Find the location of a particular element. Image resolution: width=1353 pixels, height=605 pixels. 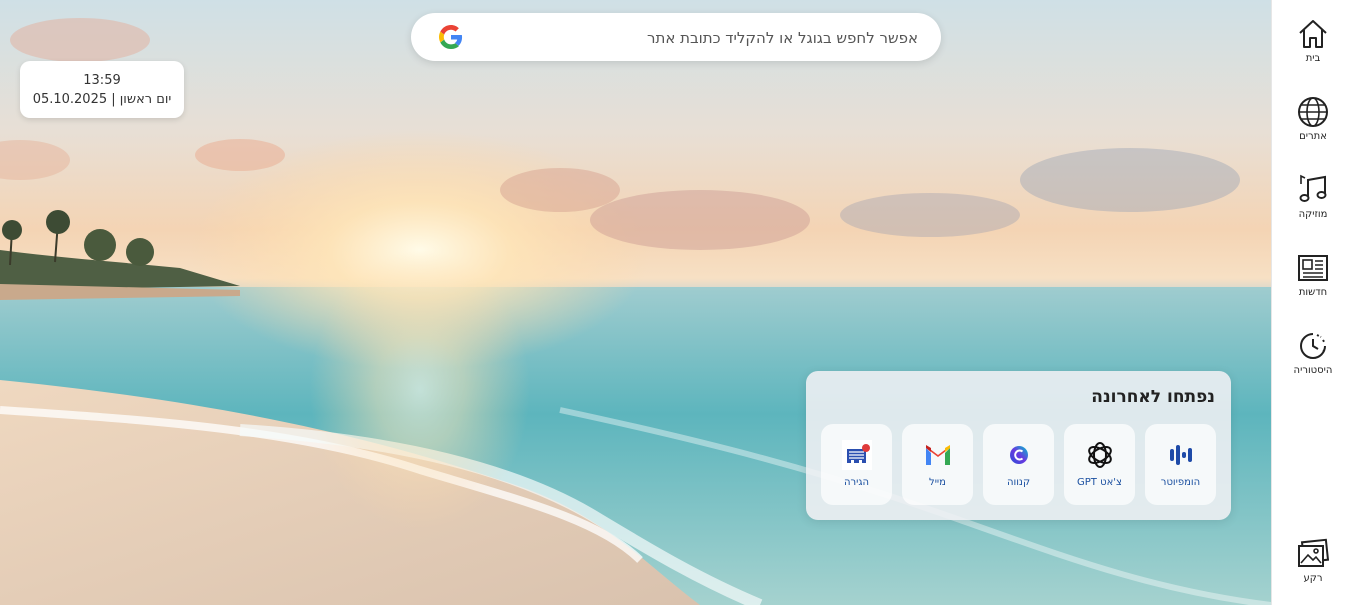

homepiter-icon is located at coordinates (1181, 455).